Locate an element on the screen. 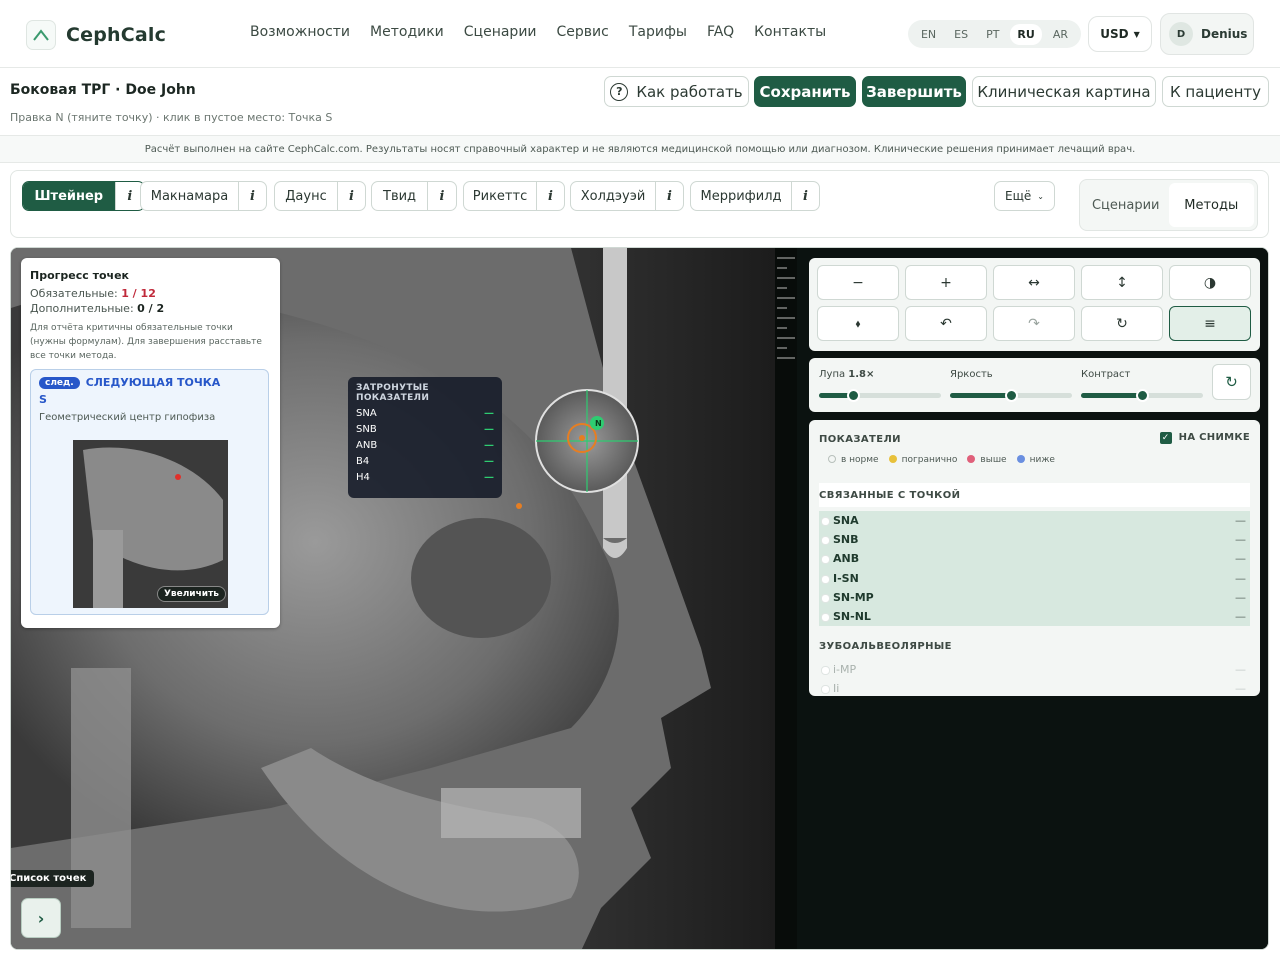 This screenshot has height=960, width=1280. method-mcnamara: Макнамара i is located at coordinates (203, 196).